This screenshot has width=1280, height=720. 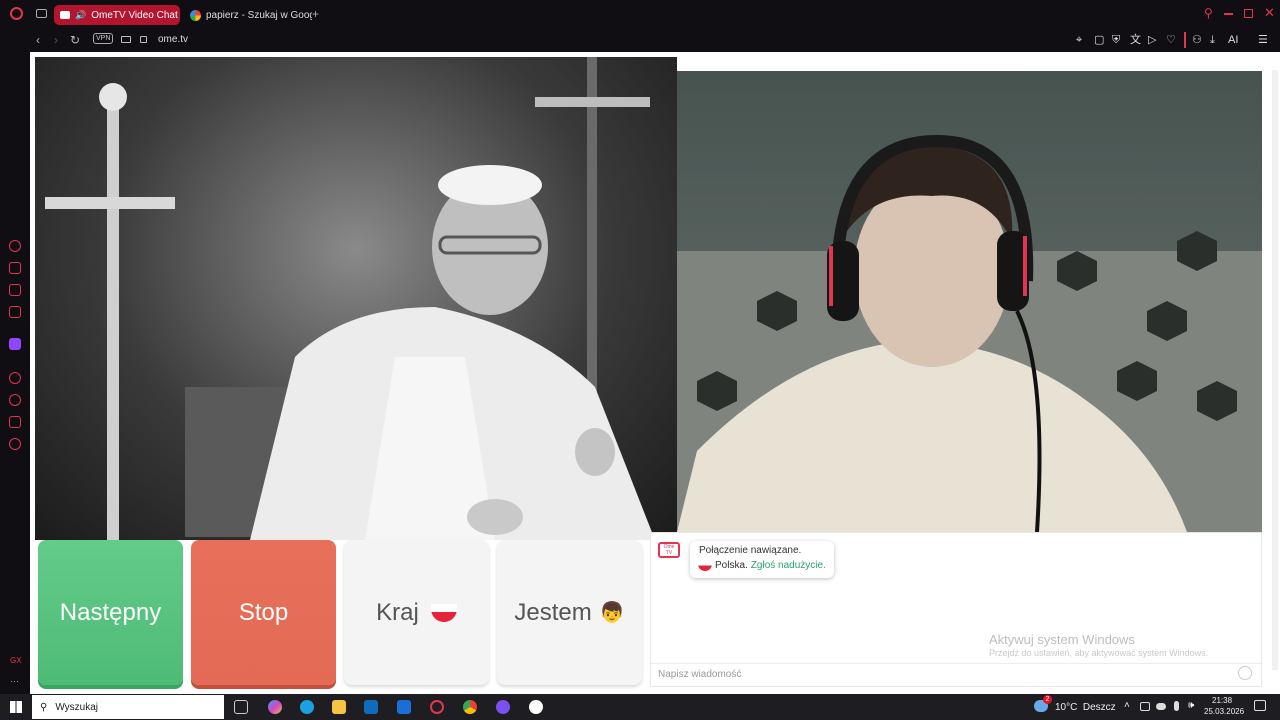 What do you see at coordinates (315, 14) in the screenshot?
I see `new-tab-icon: +` at bounding box center [315, 14].